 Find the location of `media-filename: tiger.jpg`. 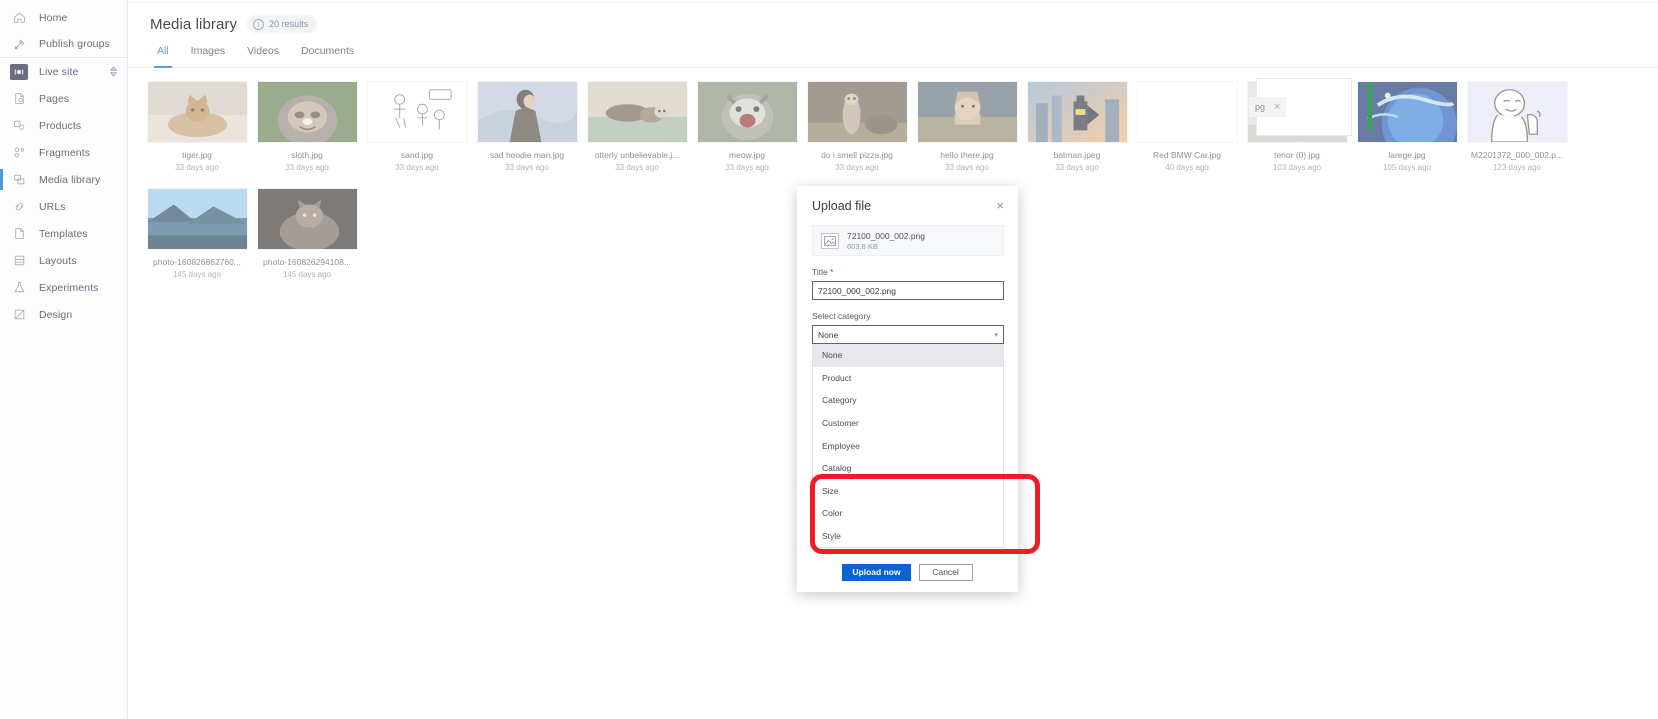

media-filename: tiger.jpg is located at coordinates (197, 155).